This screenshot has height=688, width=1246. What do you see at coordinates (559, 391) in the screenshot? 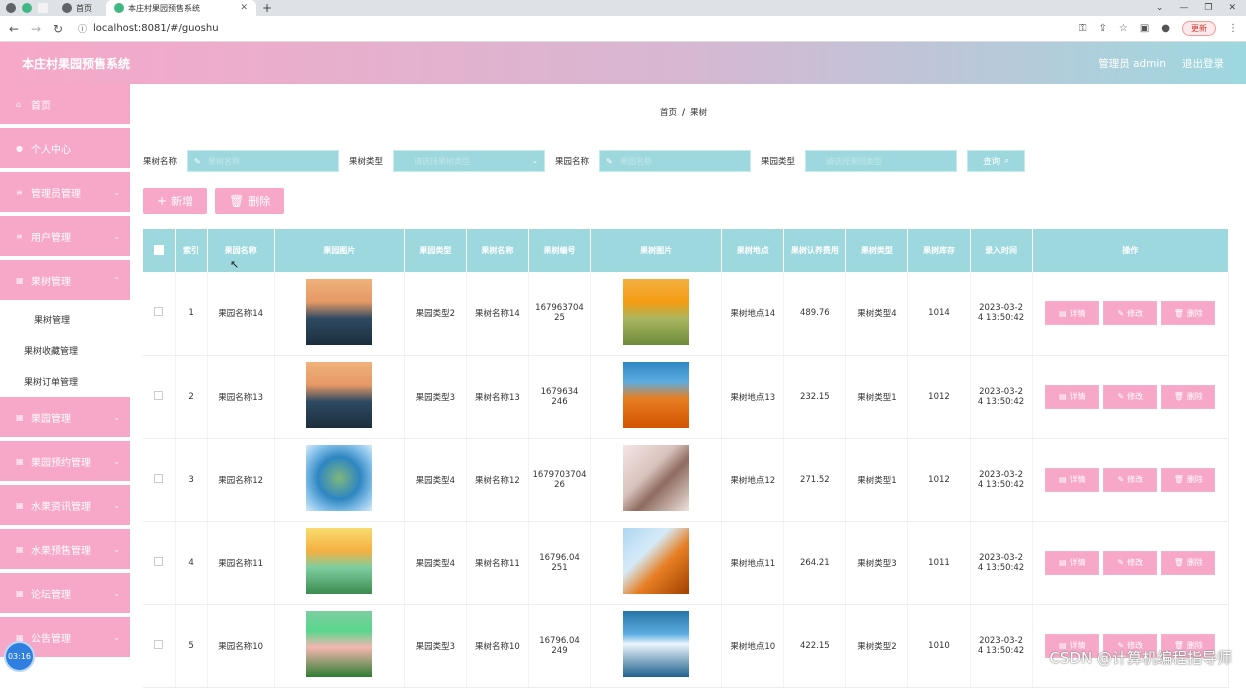
I see `tree-code-line: 1679634` at bounding box center [559, 391].